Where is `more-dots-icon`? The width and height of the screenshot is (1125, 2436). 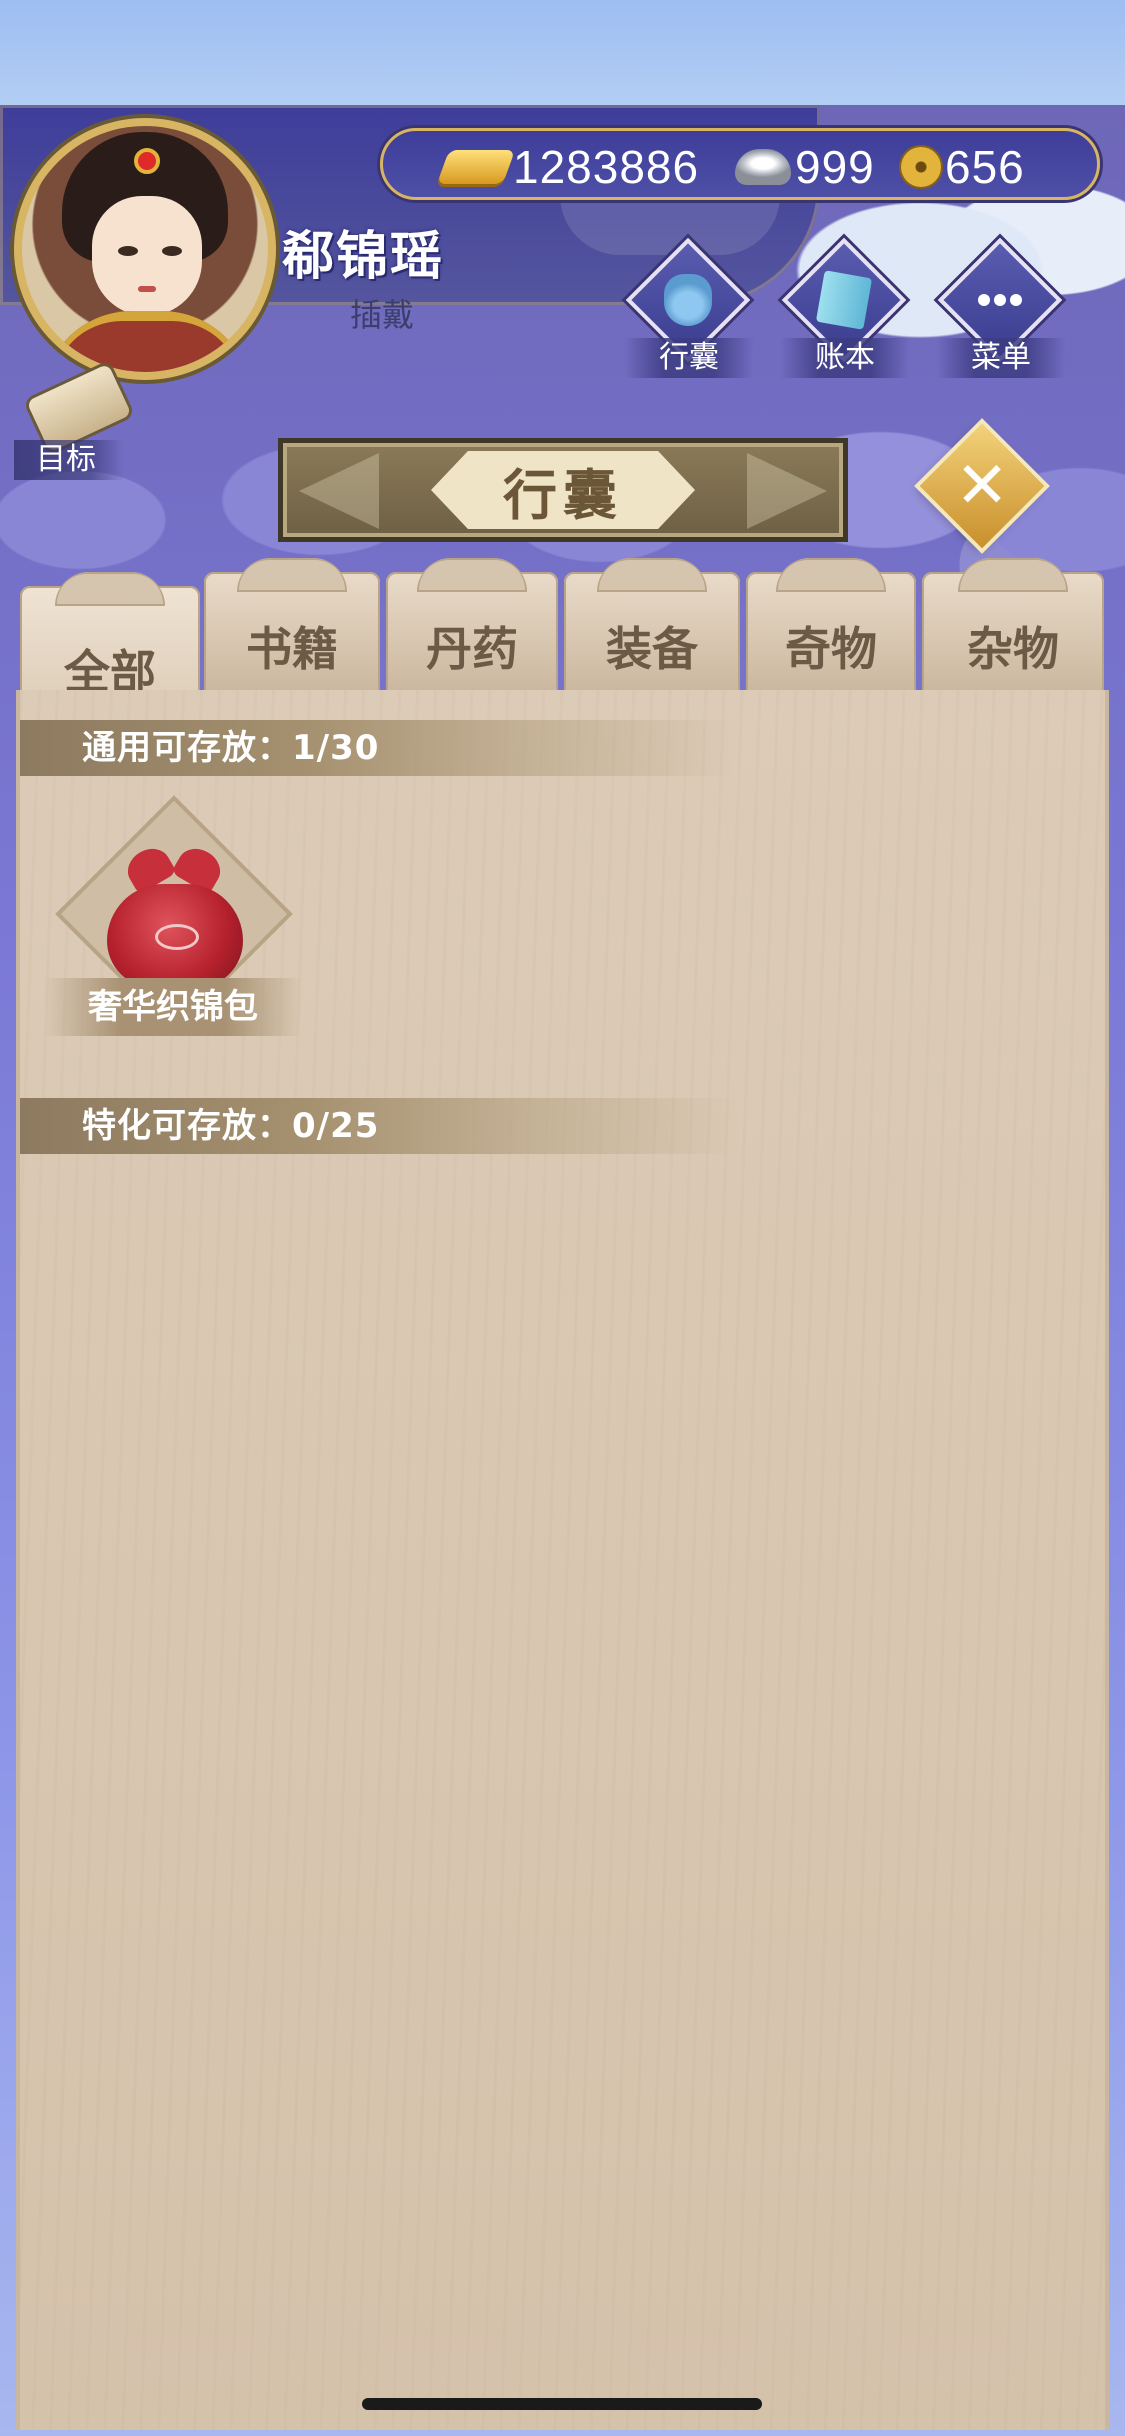
more-dots-icon is located at coordinates (1000, 300).